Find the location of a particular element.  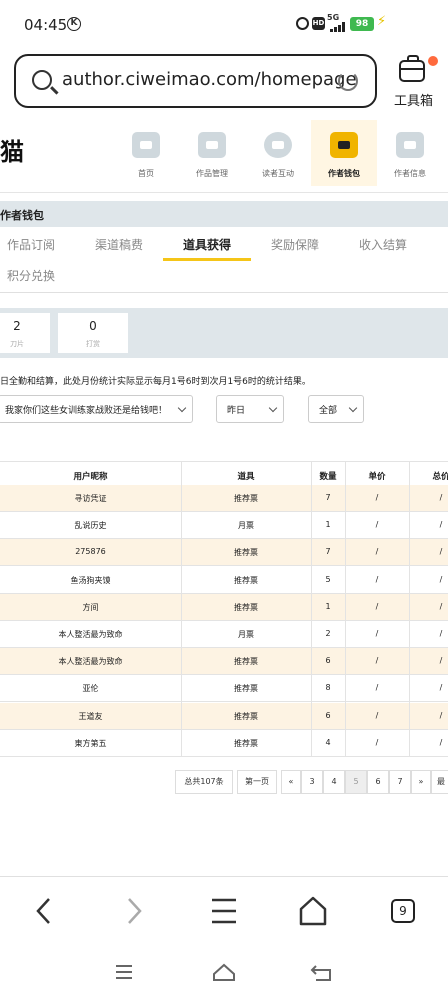

system-home-icon is located at coordinates (224, 972).